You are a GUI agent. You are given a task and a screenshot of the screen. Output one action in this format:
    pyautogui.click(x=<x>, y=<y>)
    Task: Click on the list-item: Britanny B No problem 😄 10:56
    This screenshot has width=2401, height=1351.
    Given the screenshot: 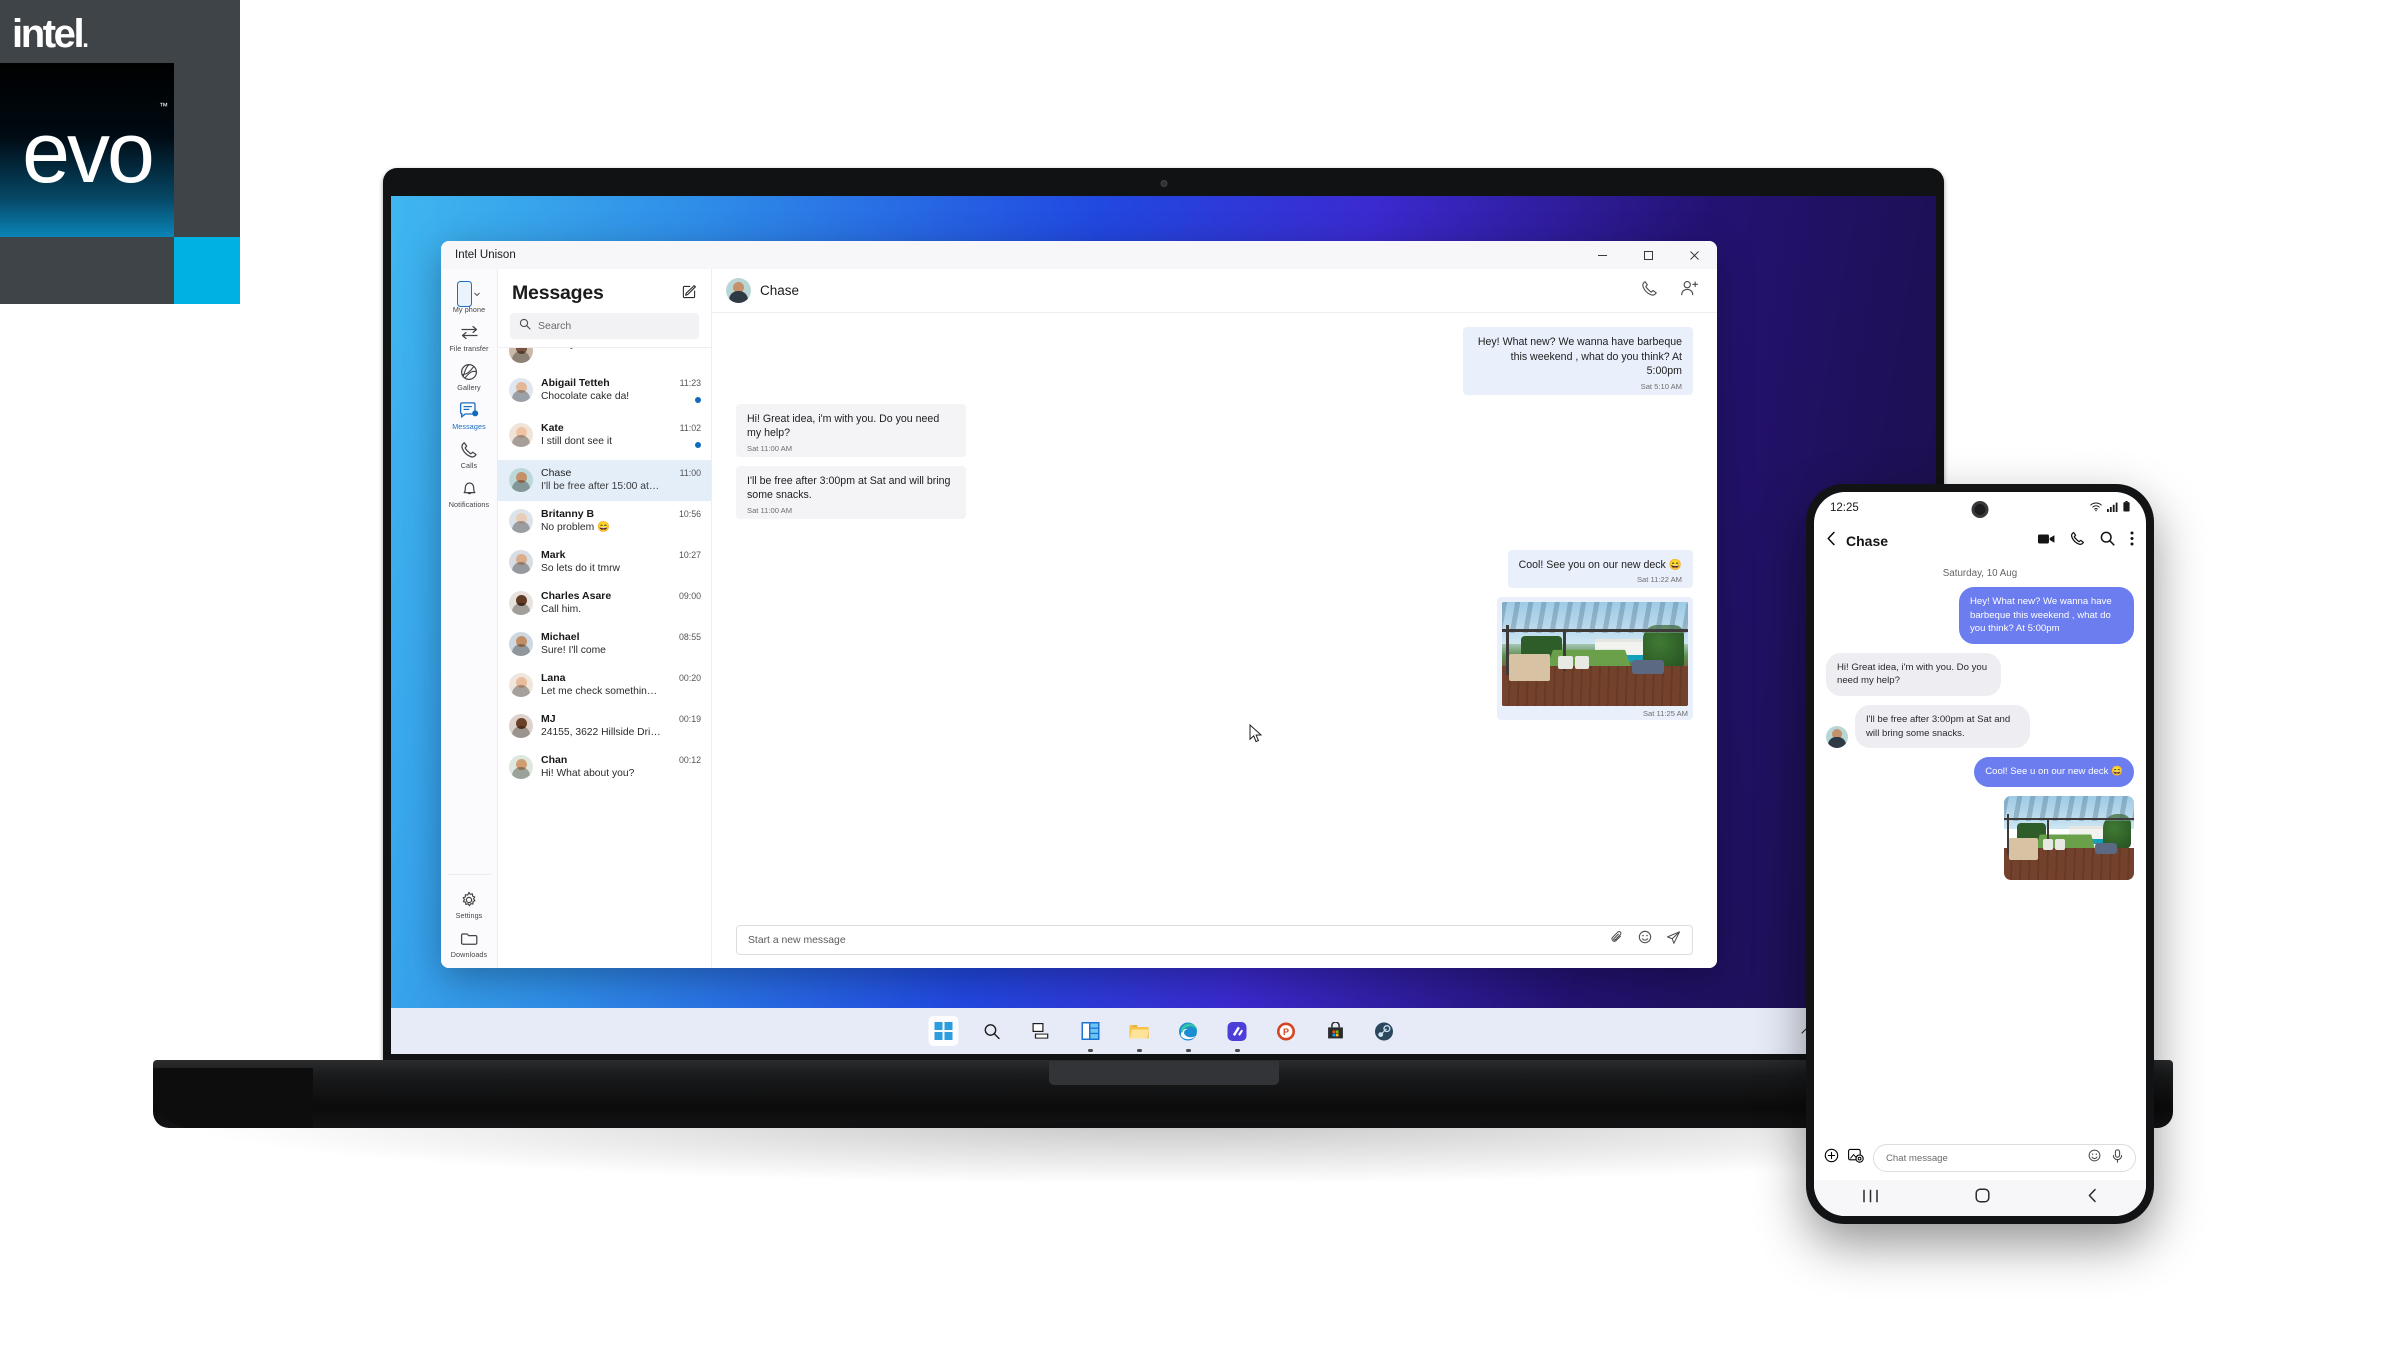 What is the action you would take?
    pyautogui.click(x=604, y=521)
    